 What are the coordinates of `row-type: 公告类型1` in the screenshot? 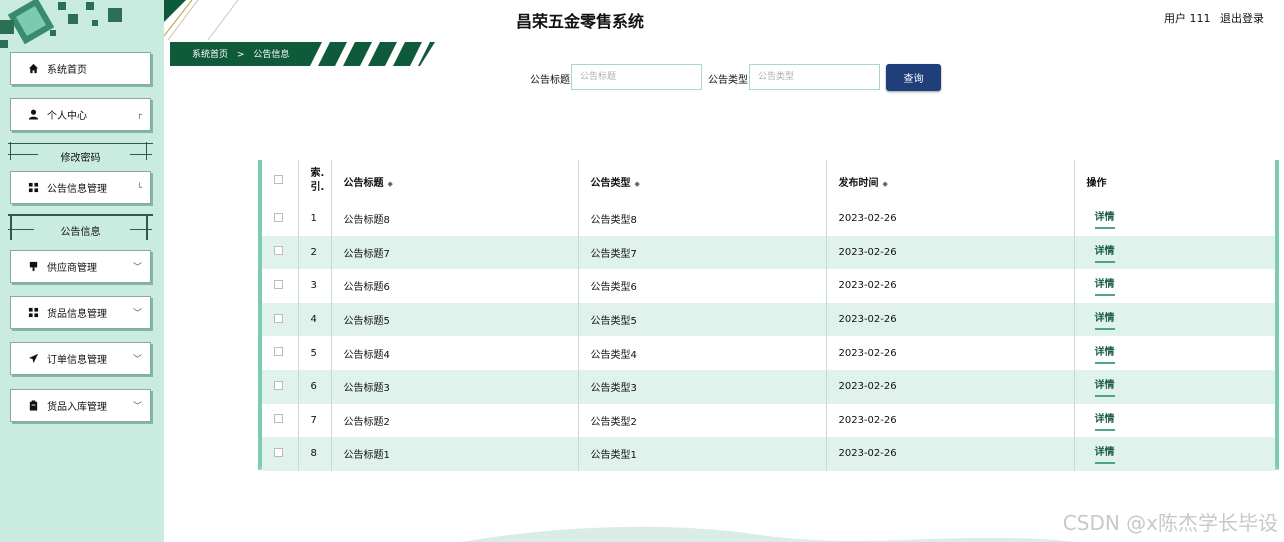 It's located at (701, 454).